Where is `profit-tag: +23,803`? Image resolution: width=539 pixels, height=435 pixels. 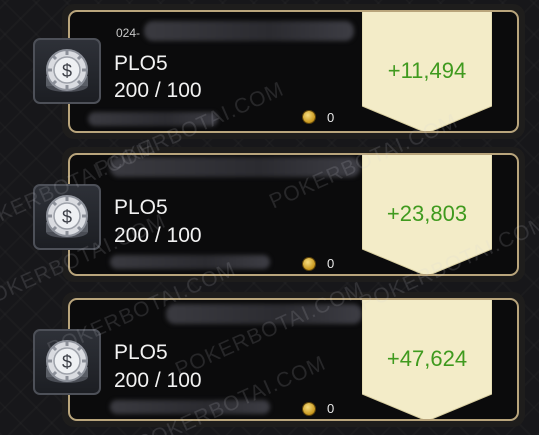 profit-tag: +23,803 is located at coordinates (427, 214).